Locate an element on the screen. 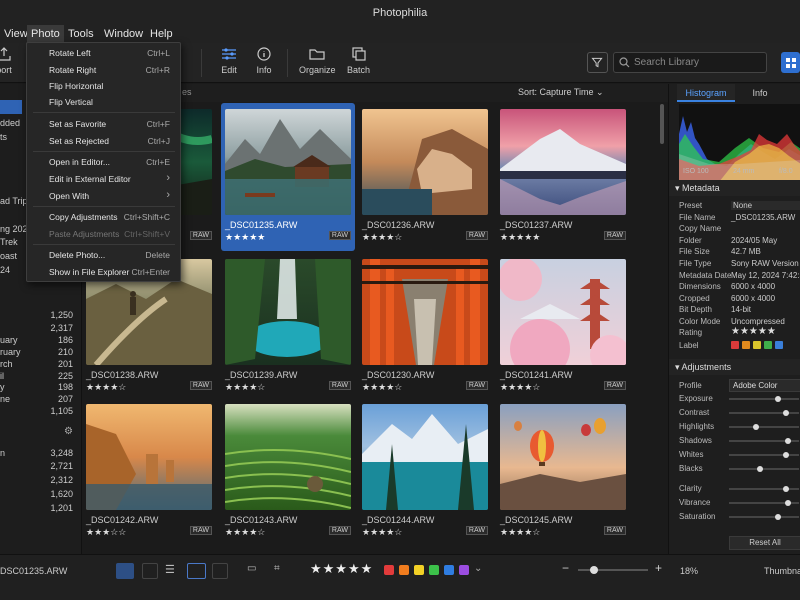  batch-button: Batch is located at coordinates (358, 61).